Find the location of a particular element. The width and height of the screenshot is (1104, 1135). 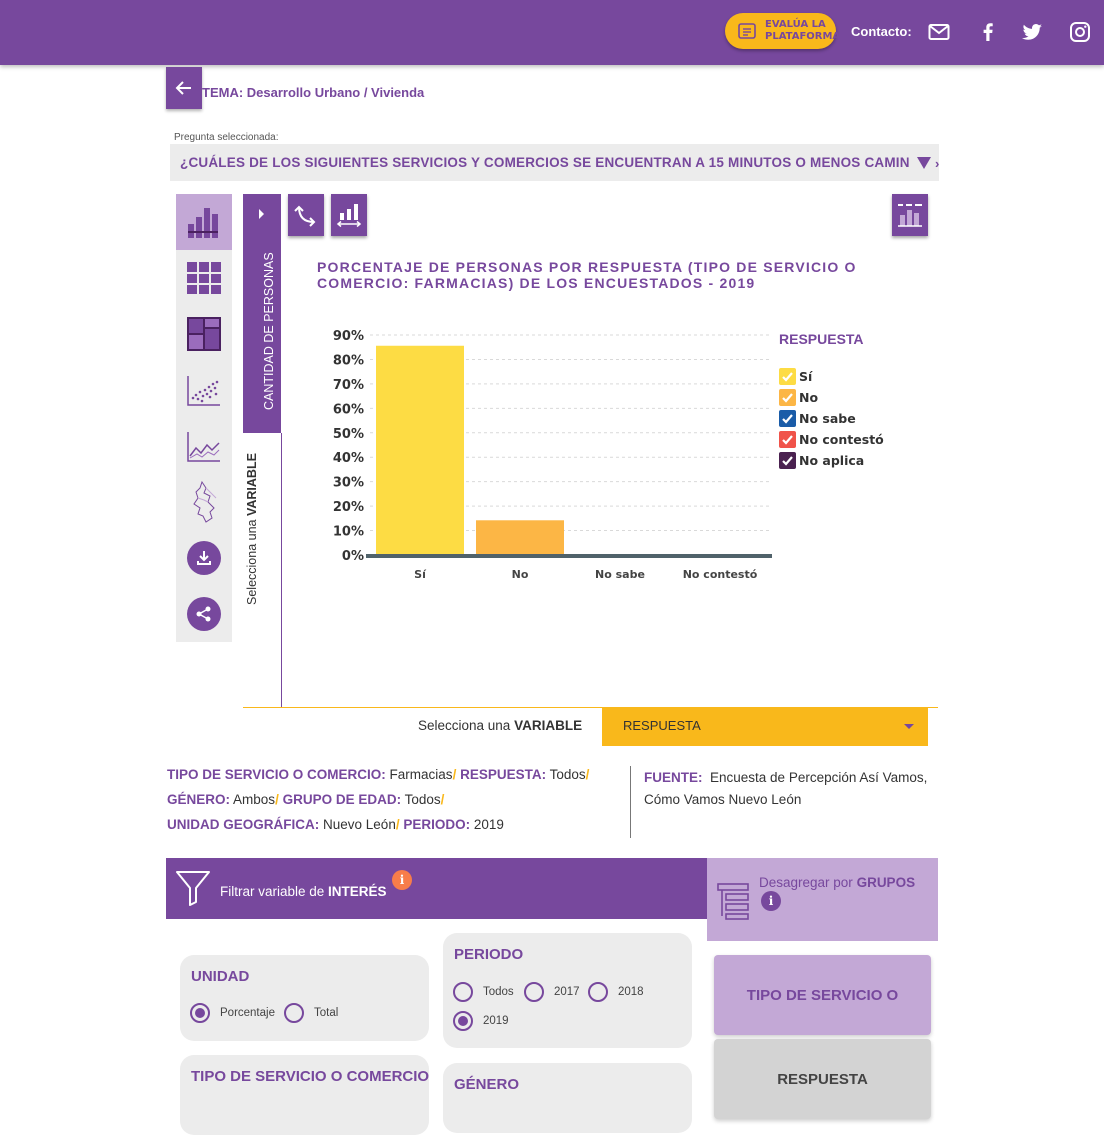

service-type-filter-title: TIPO DE SERVICIO O COMERCIO is located at coordinates (310, 1076).